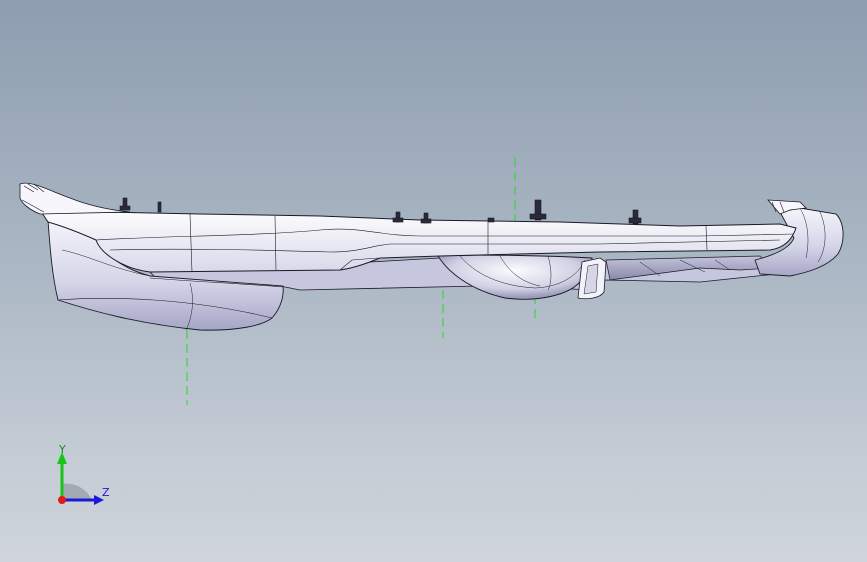 Image resolution: width=867 pixels, height=562 pixels. I want to click on center-bowl, so click(515, 277).